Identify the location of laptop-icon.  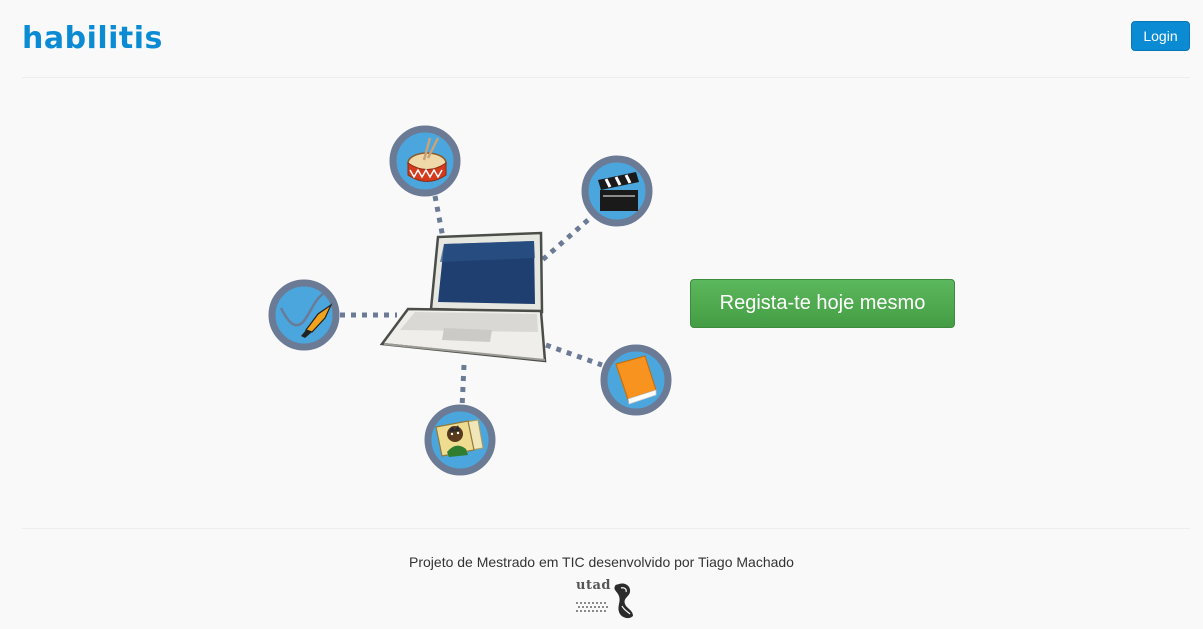
(463, 297).